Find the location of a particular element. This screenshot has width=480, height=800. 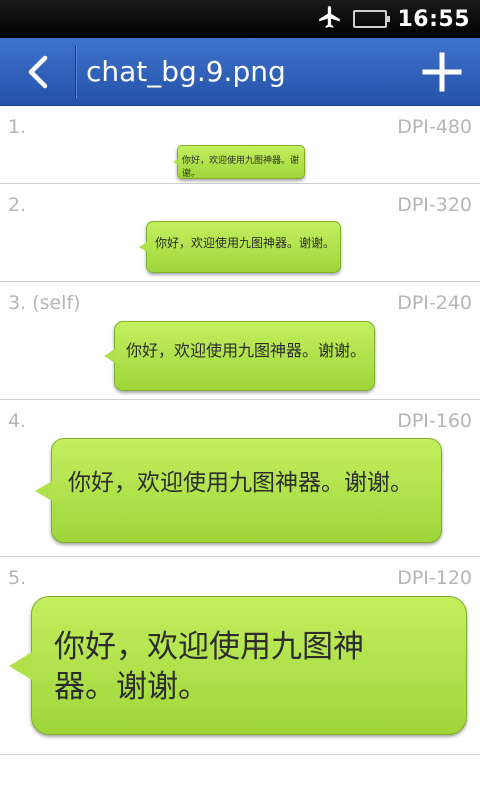

back-button is located at coordinates (37, 72).